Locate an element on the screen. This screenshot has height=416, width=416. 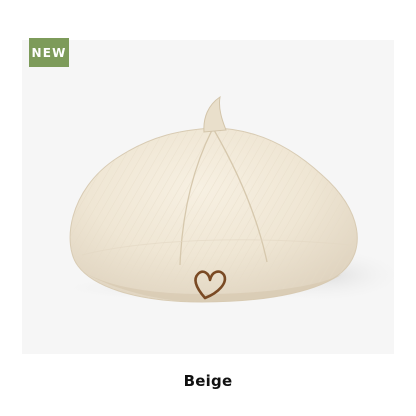
new-badge: NEW is located at coordinates (49, 52).